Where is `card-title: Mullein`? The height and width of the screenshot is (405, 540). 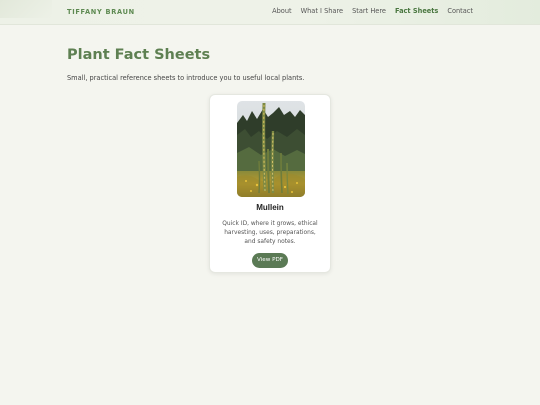 card-title: Mullein is located at coordinates (270, 207).